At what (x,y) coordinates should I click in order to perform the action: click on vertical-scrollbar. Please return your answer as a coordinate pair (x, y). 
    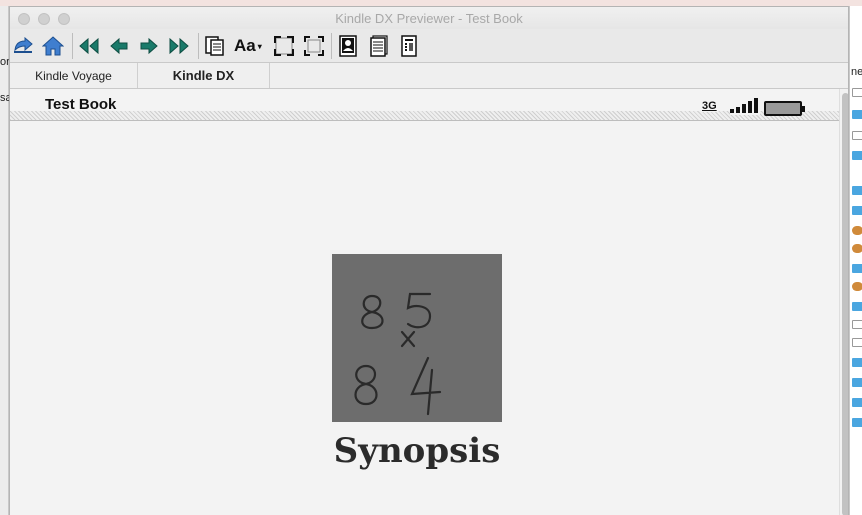
    Looking at the image, I should click on (843, 302).